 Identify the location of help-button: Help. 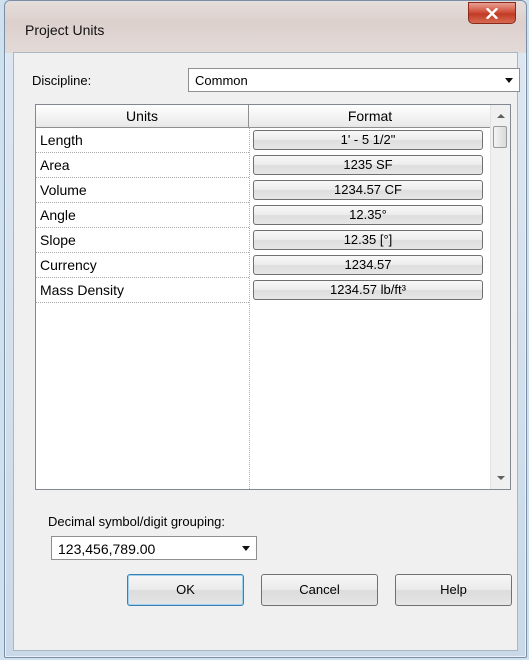
(453, 590).